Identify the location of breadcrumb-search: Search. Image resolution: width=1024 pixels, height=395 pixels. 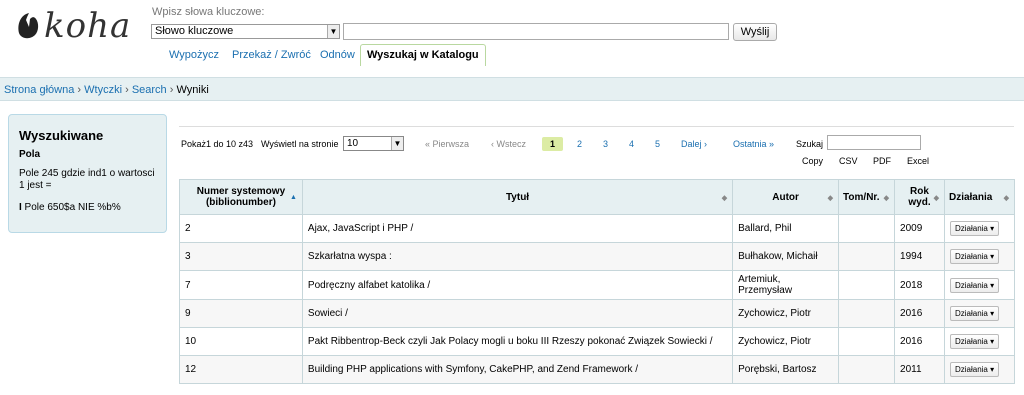
(149, 90).